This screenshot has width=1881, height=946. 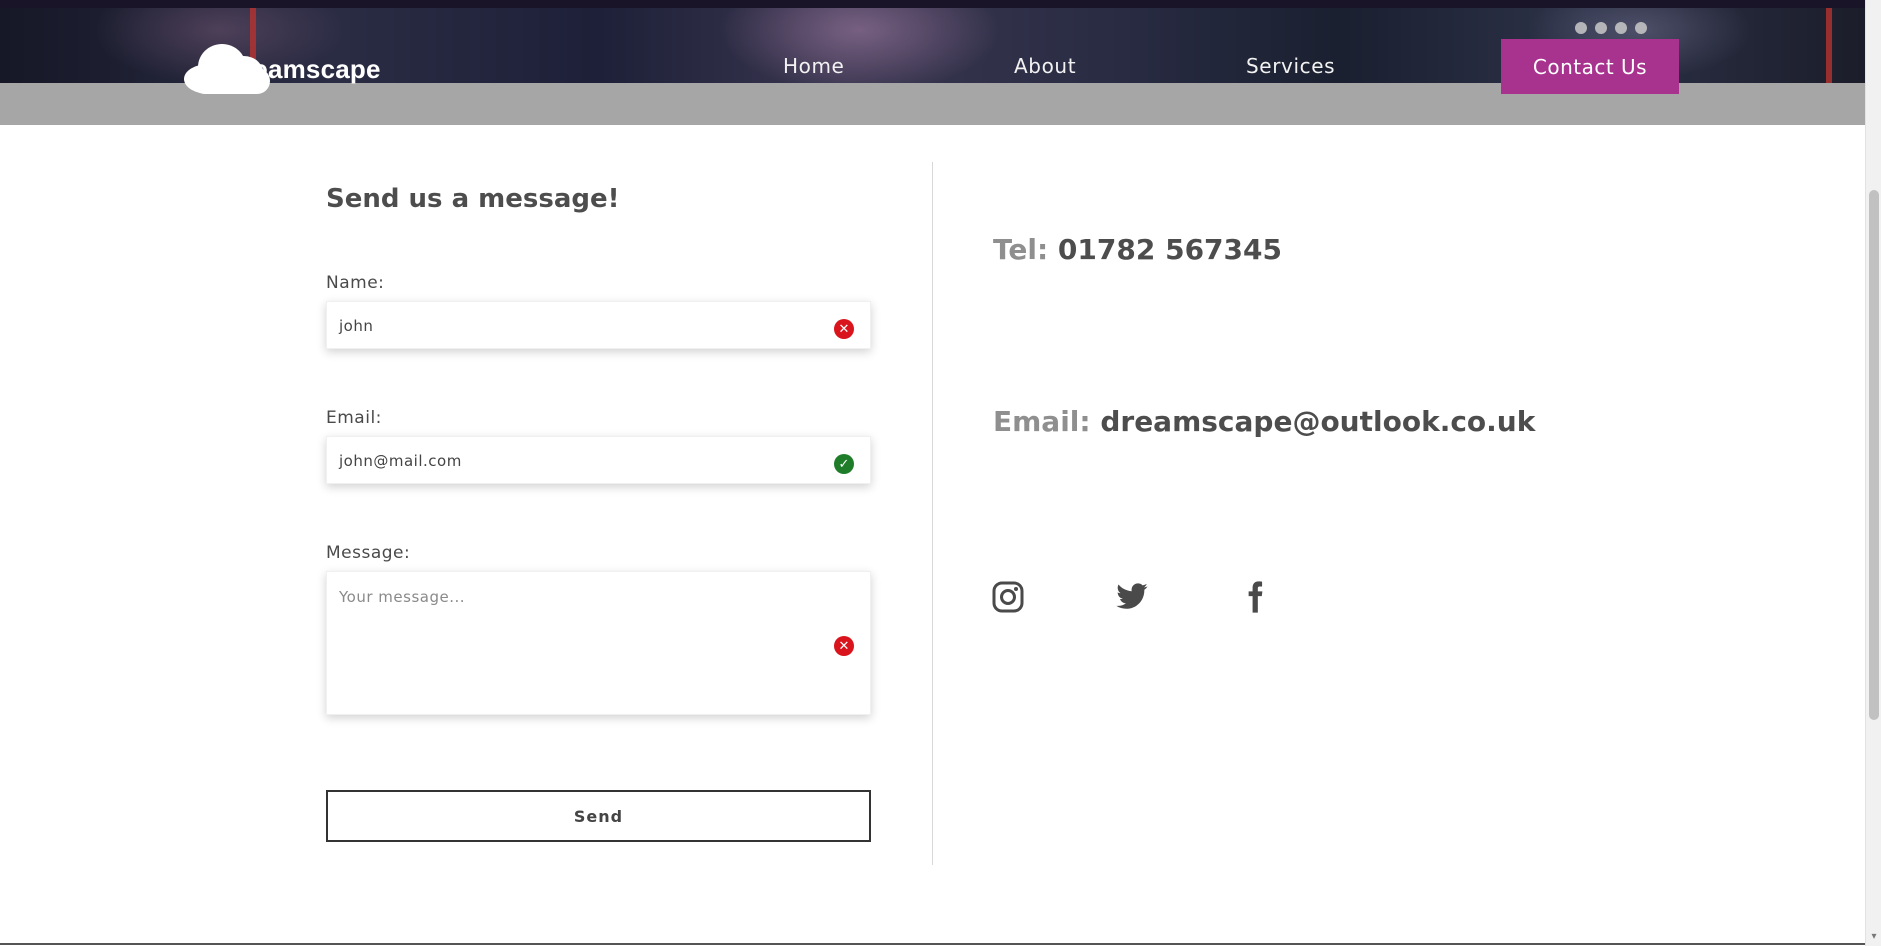 I want to click on email-info-value: dreamscape@outlook.co.uk, so click(x=1317, y=421).